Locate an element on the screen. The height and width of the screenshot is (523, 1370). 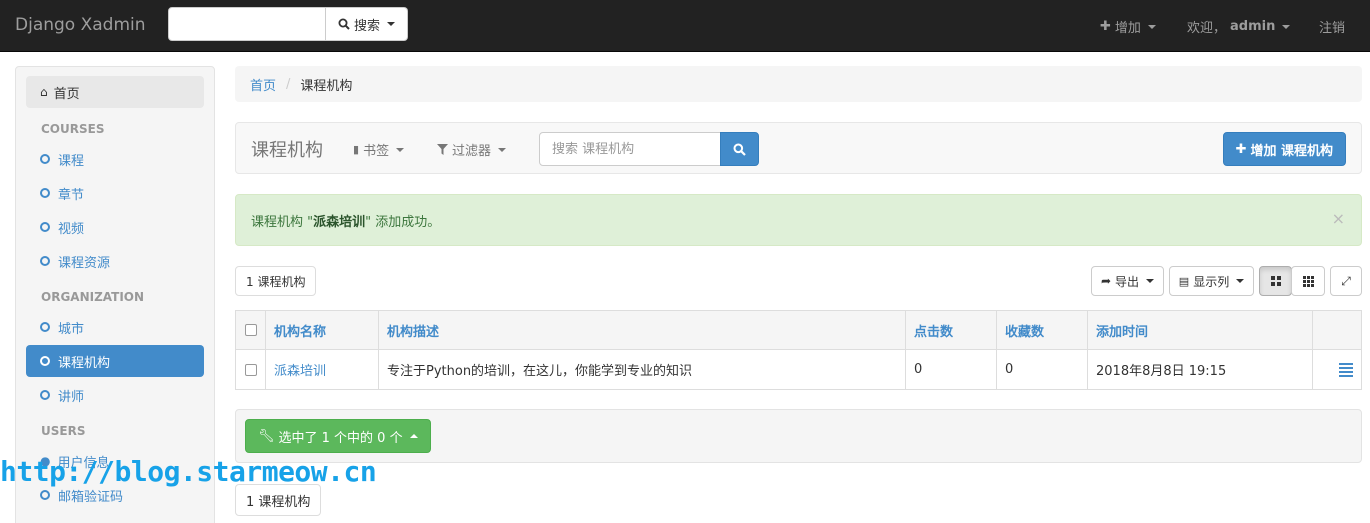
export-label: 导出 is located at coordinates (1127, 281).